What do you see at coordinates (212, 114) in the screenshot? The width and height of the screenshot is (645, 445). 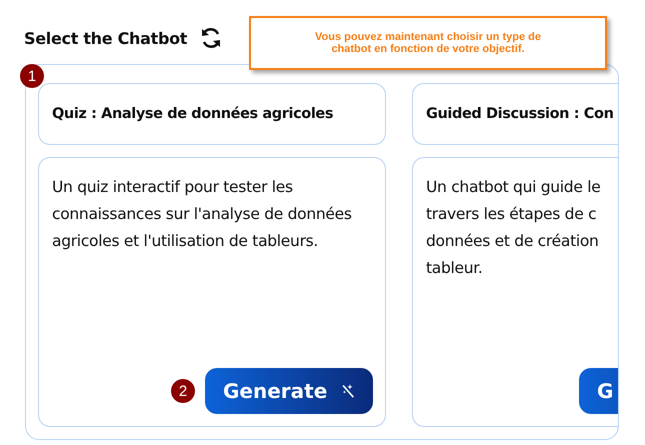 I see `chatbot-title: Quiz : Analyse de données agricoles` at bounding box center [212, 114].